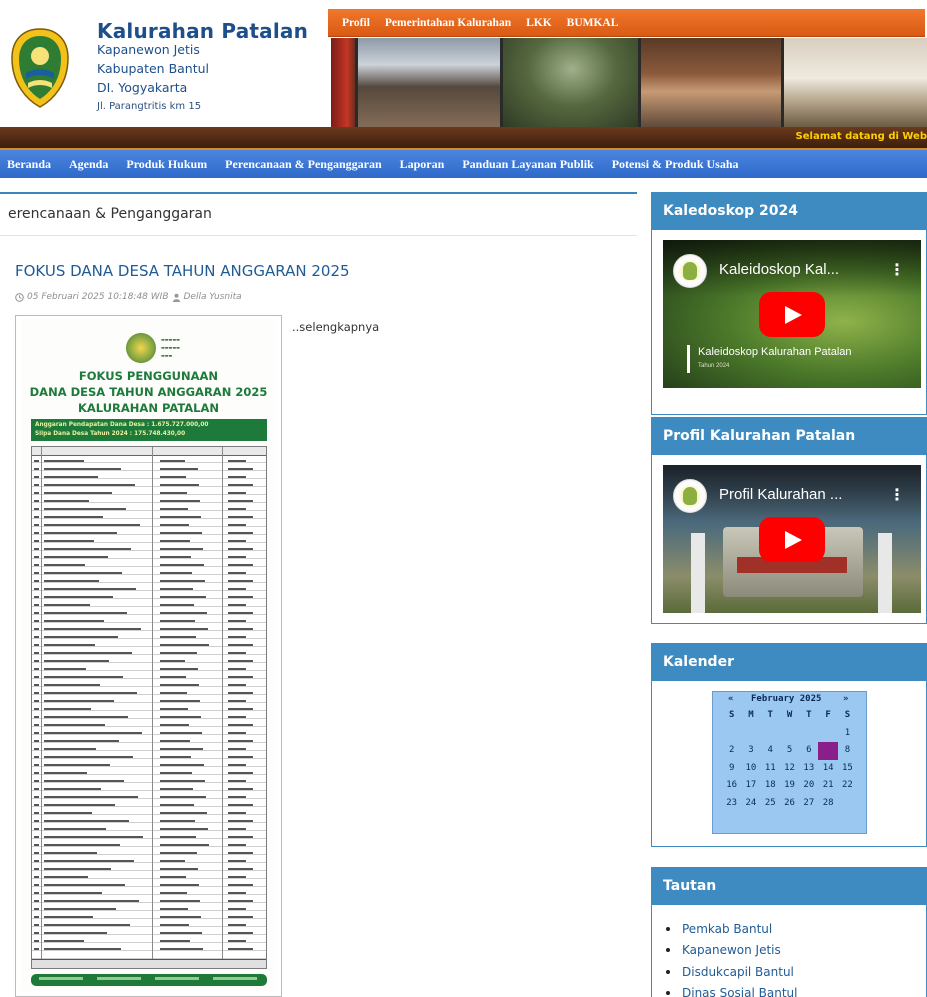  I want to click on calendar-day: 12, so click(789, 769).